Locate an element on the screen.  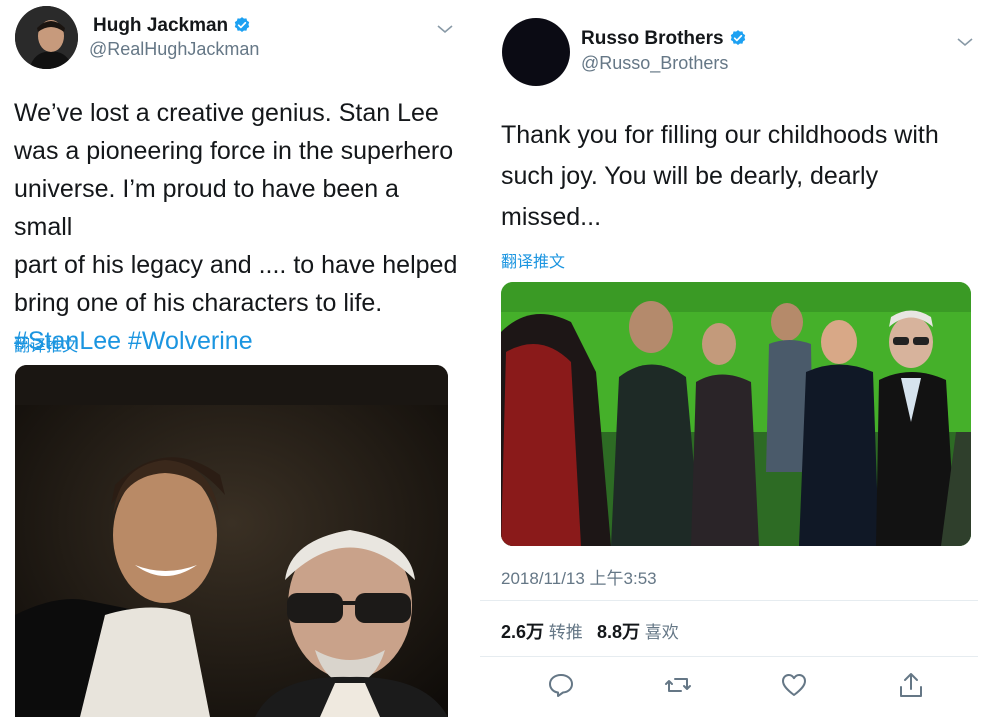
tweet-stats: 2.6万 转推 8.8万 喜欢 is located at coordinates (590, 631).